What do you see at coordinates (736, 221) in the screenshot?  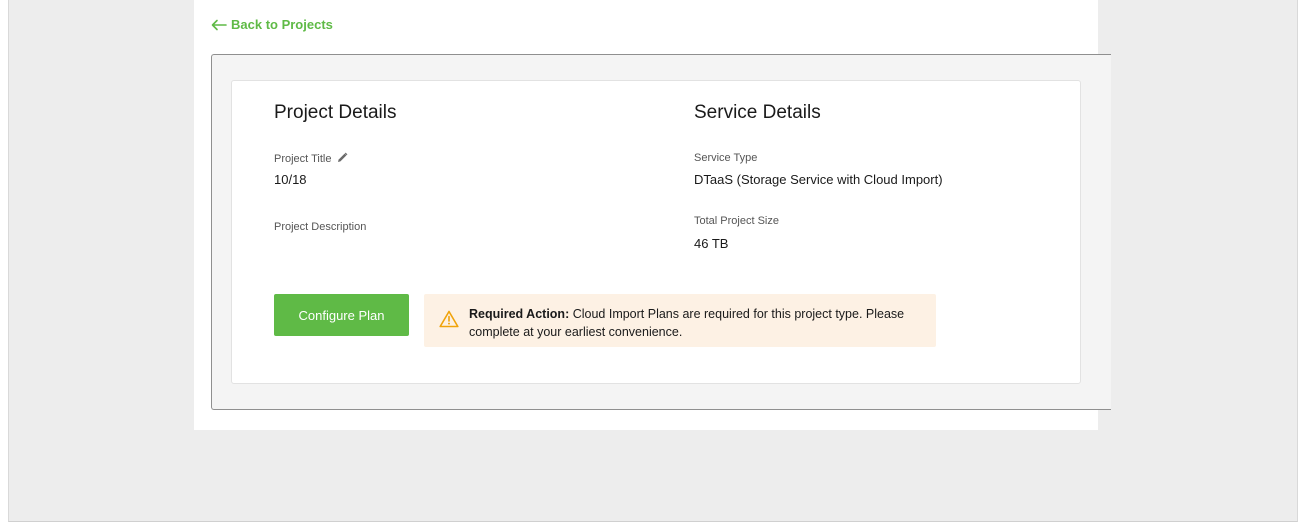 I see `total-project-size-label: Total Project Size` at bounding box center [736, 221].